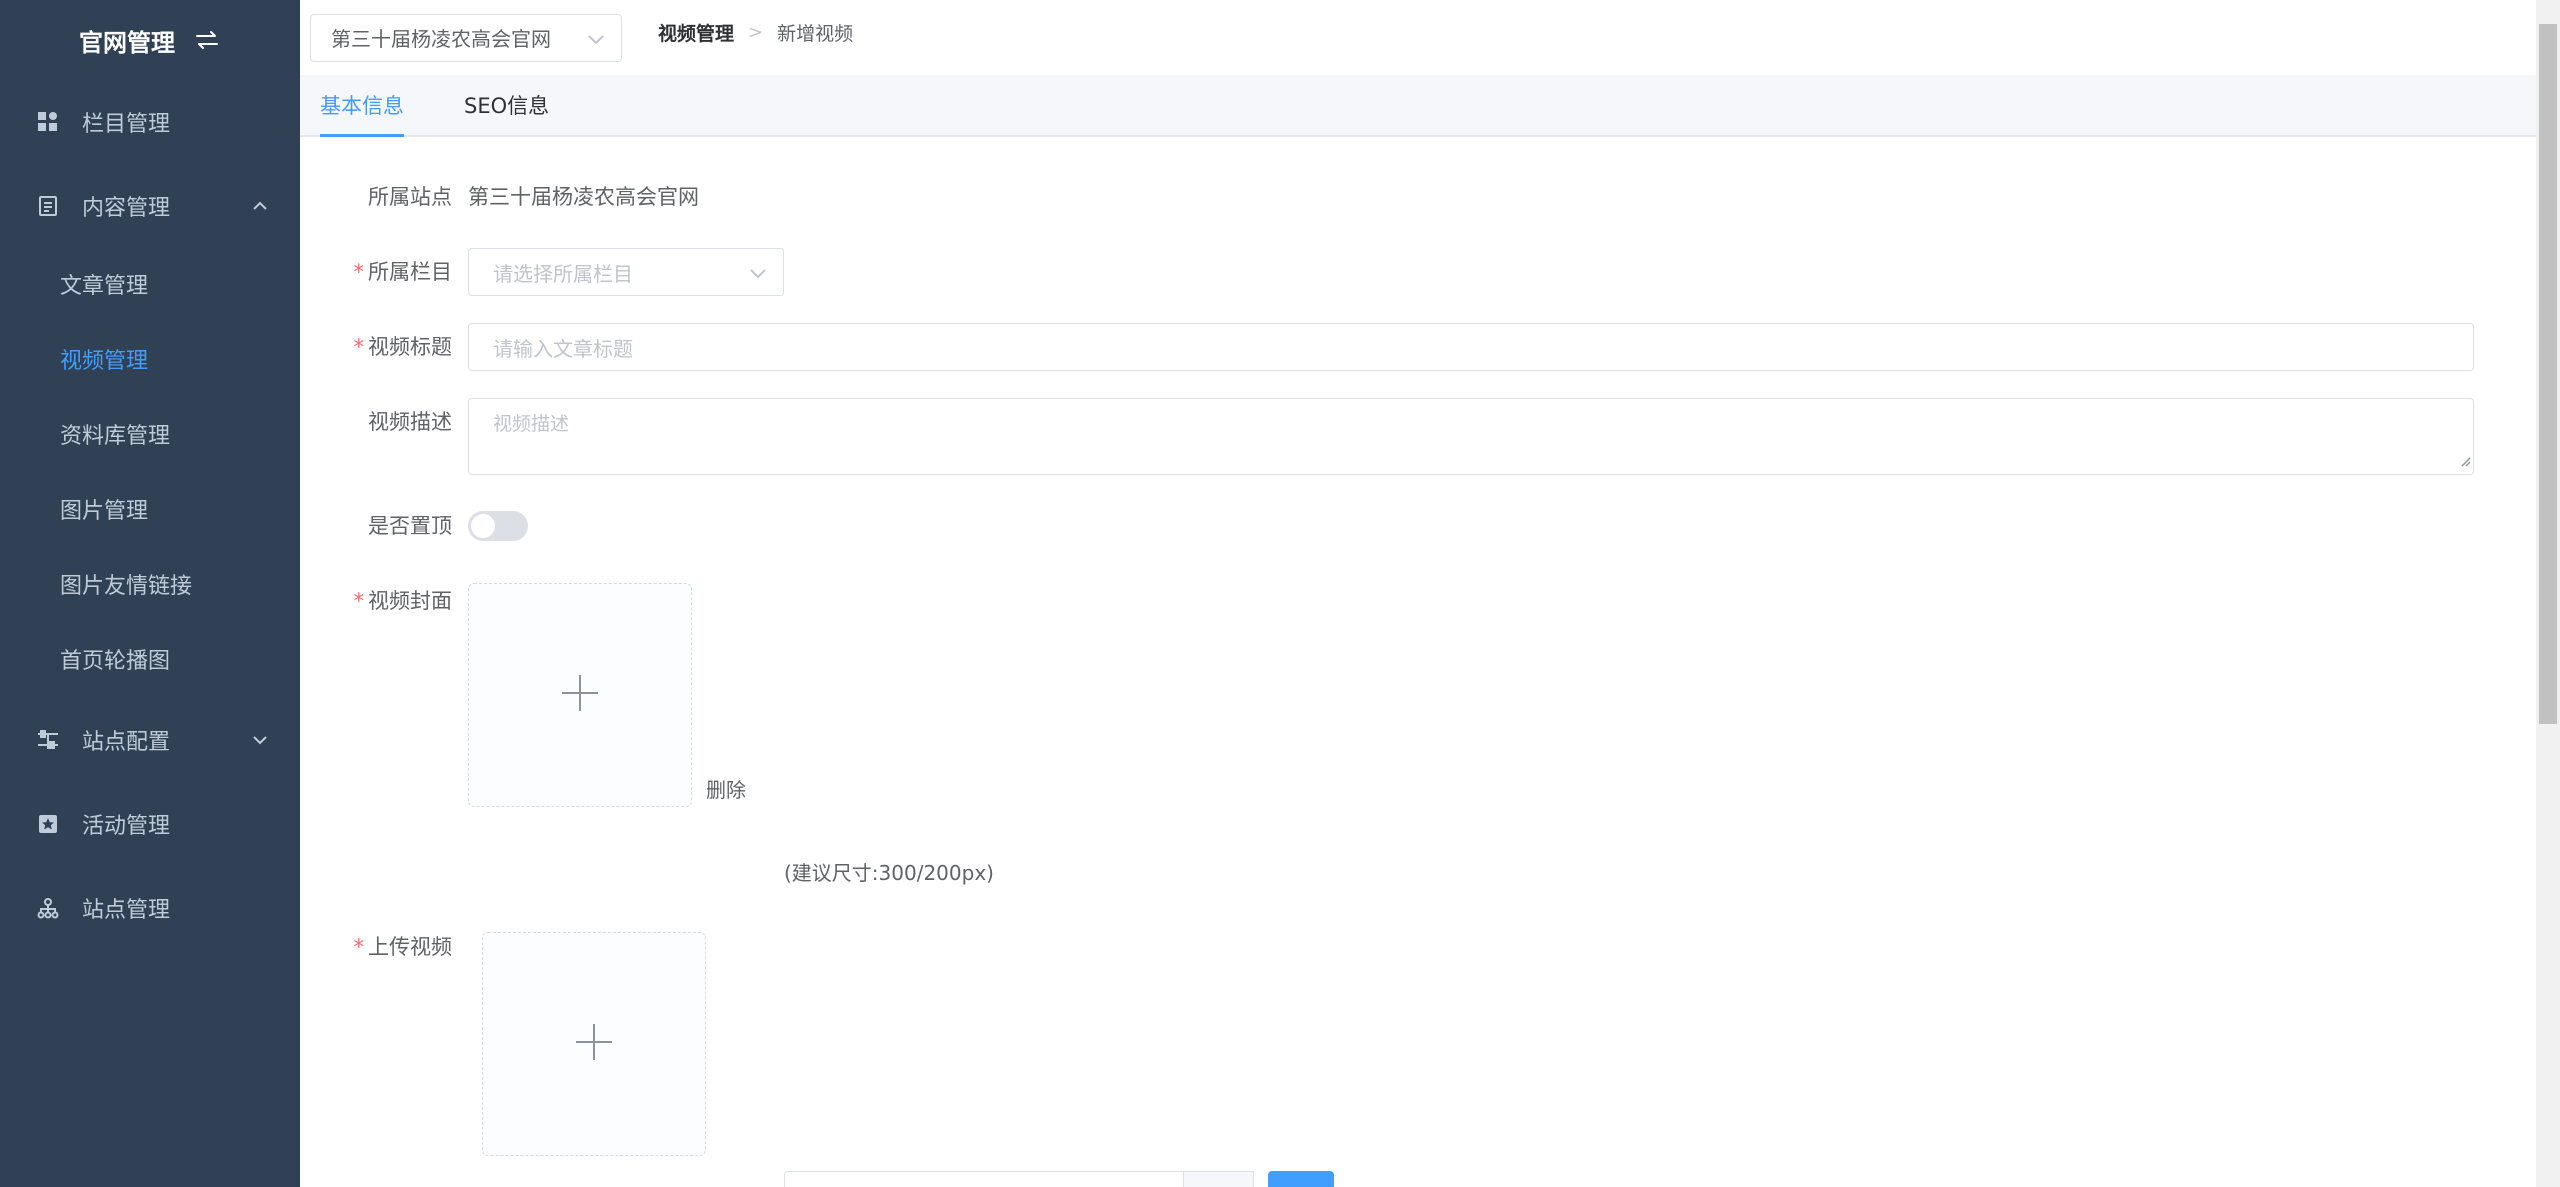 The width and height of the screenshot is (2560, 1187). I want to click on partial-input-append, so click(1219, 1179).